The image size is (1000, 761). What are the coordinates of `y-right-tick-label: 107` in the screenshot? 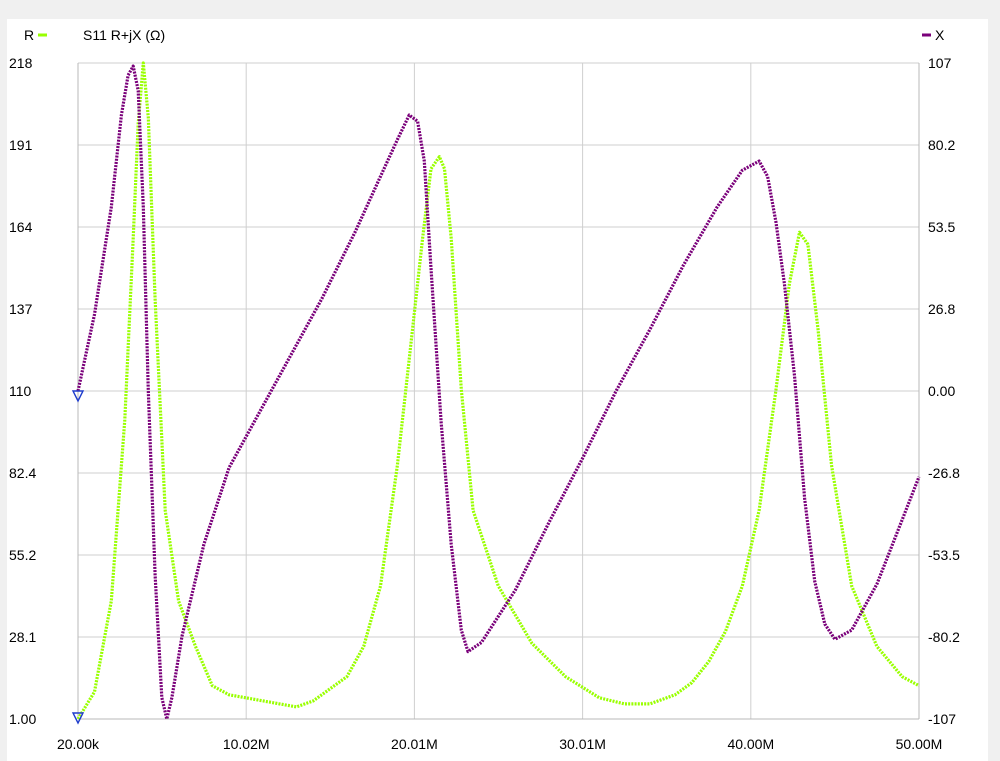 It's located at (940, 63).